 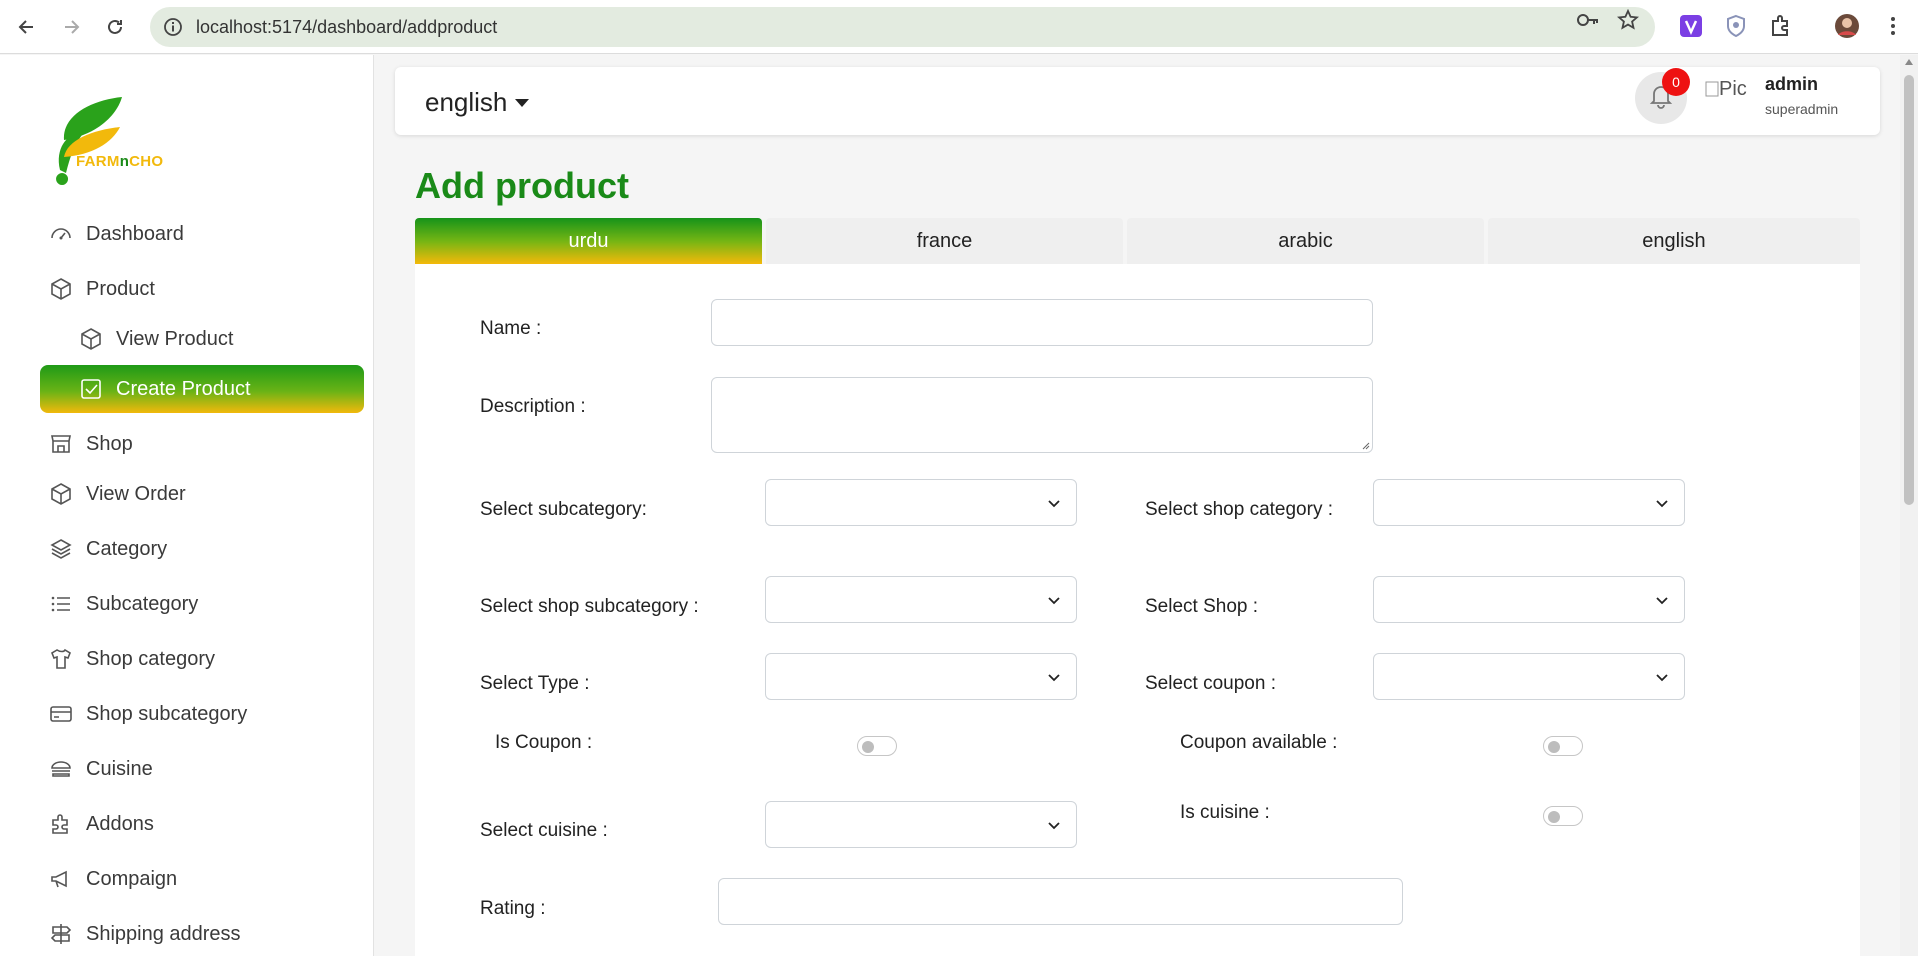 I want to click on coupon-available-label: Coupon available :, so click(x=1259, y=742).